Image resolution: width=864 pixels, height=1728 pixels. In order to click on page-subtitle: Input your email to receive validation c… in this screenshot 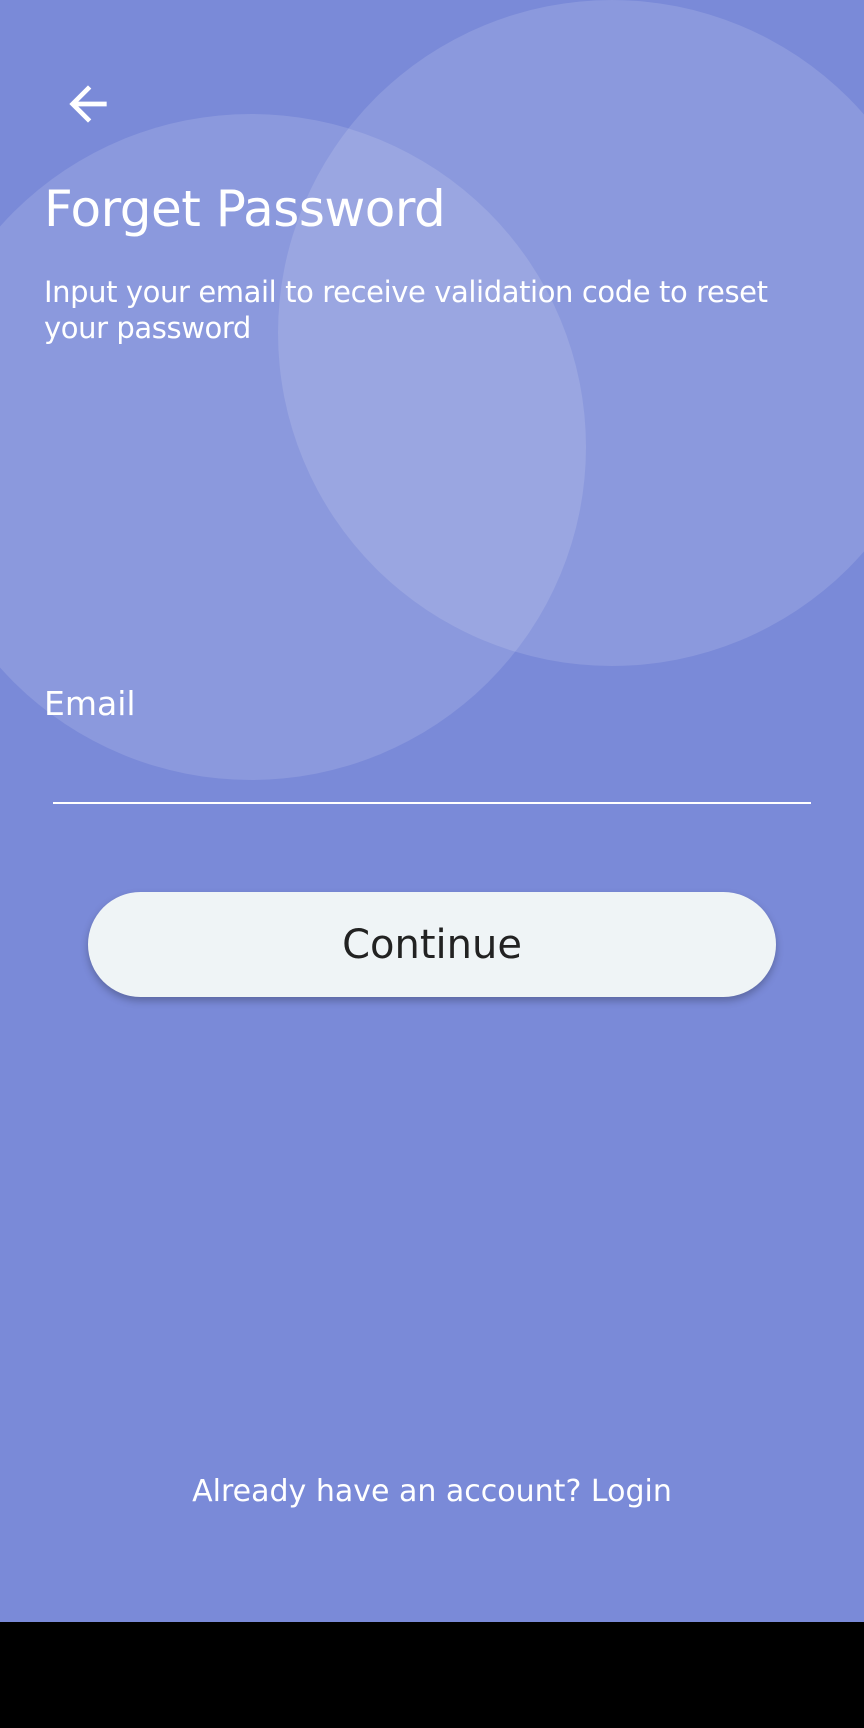, I will do `click(406, 310)`.